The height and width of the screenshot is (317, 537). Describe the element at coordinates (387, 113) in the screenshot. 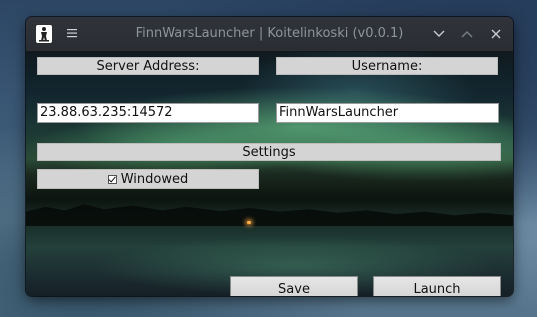

I see `username-input: FinnWarsLauncher` at that location.